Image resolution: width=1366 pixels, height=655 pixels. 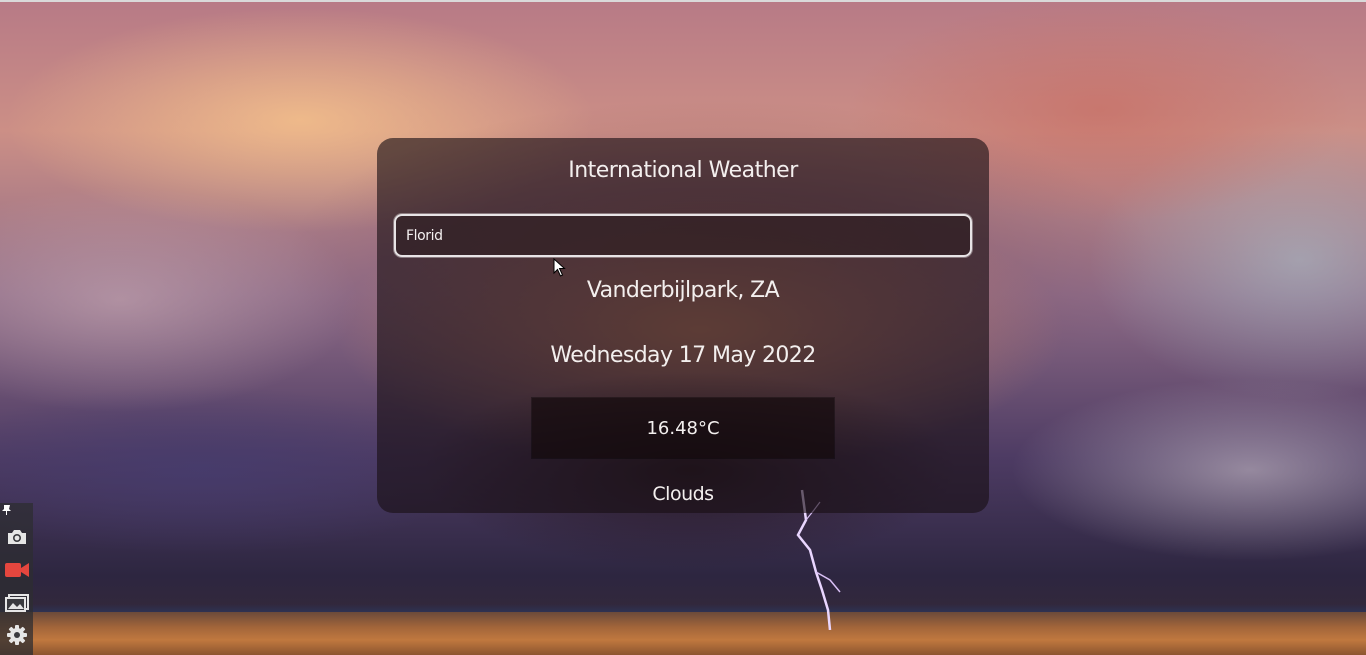 I want to click on recorder-toolbar, so click(x=16, y=579).